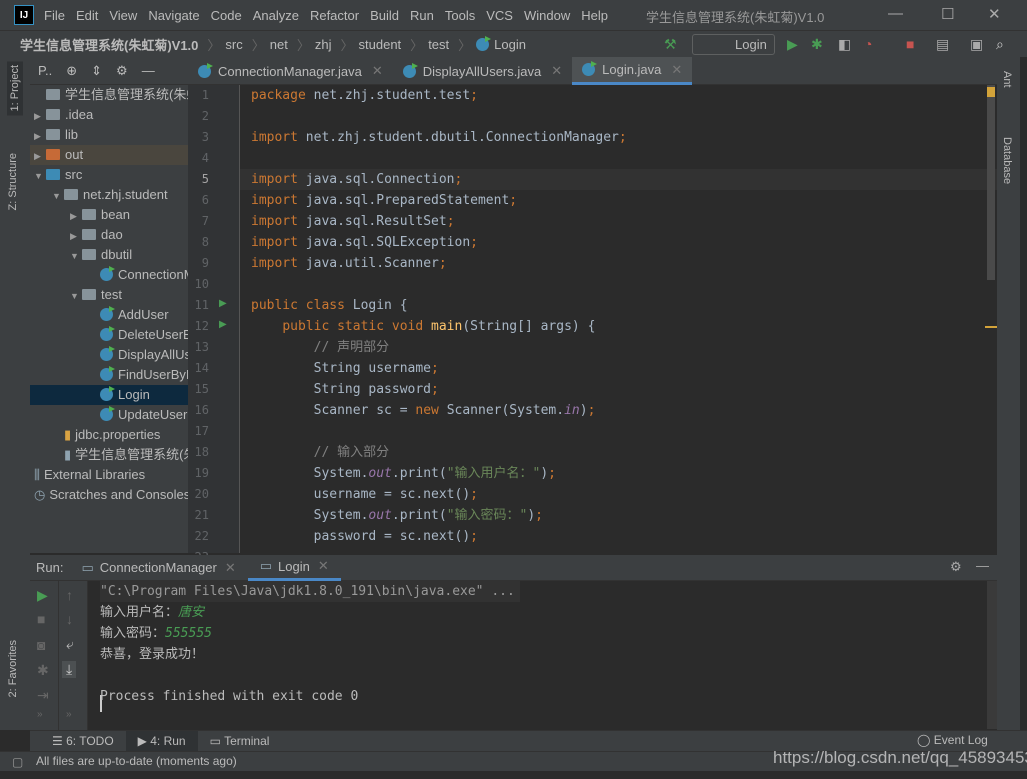  Describe the element at coordinates (43, 695) in the screenshot. I see `exit-icon: ⇥` at that location.